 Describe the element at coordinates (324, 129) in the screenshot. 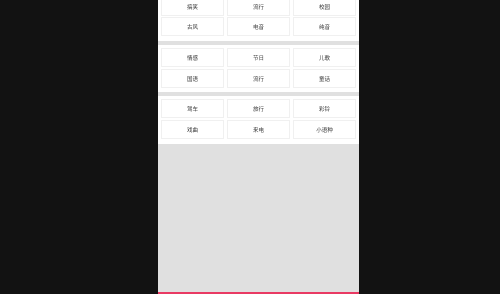

I see `category-tag: 小语种` at that location.